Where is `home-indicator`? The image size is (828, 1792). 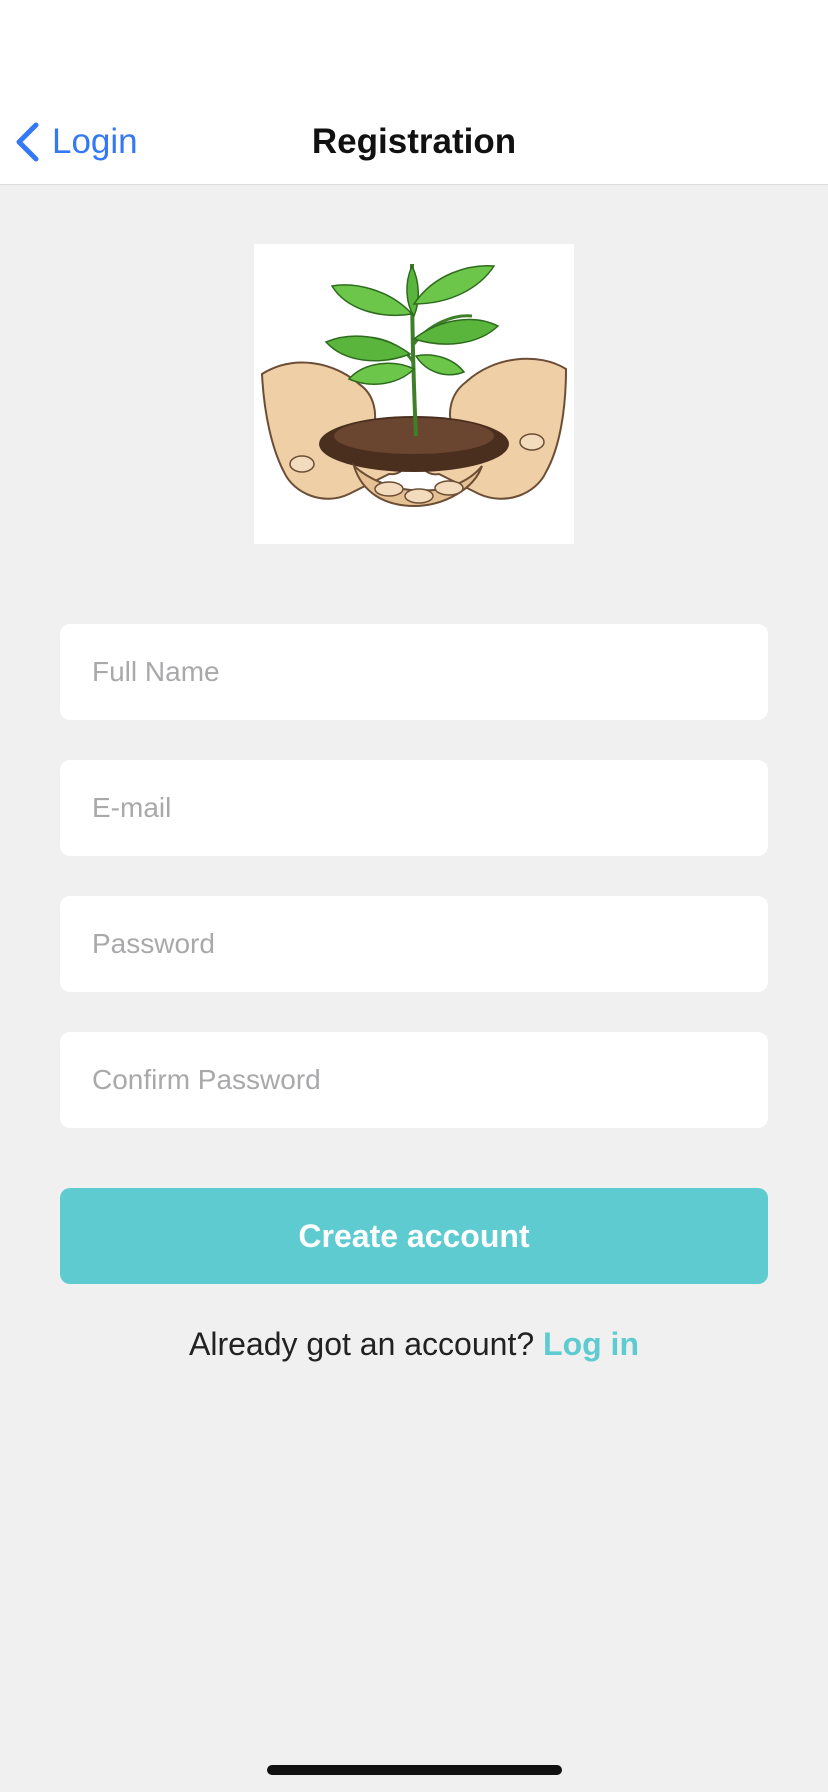 home-indicator is located at coordinates (414, 1770).